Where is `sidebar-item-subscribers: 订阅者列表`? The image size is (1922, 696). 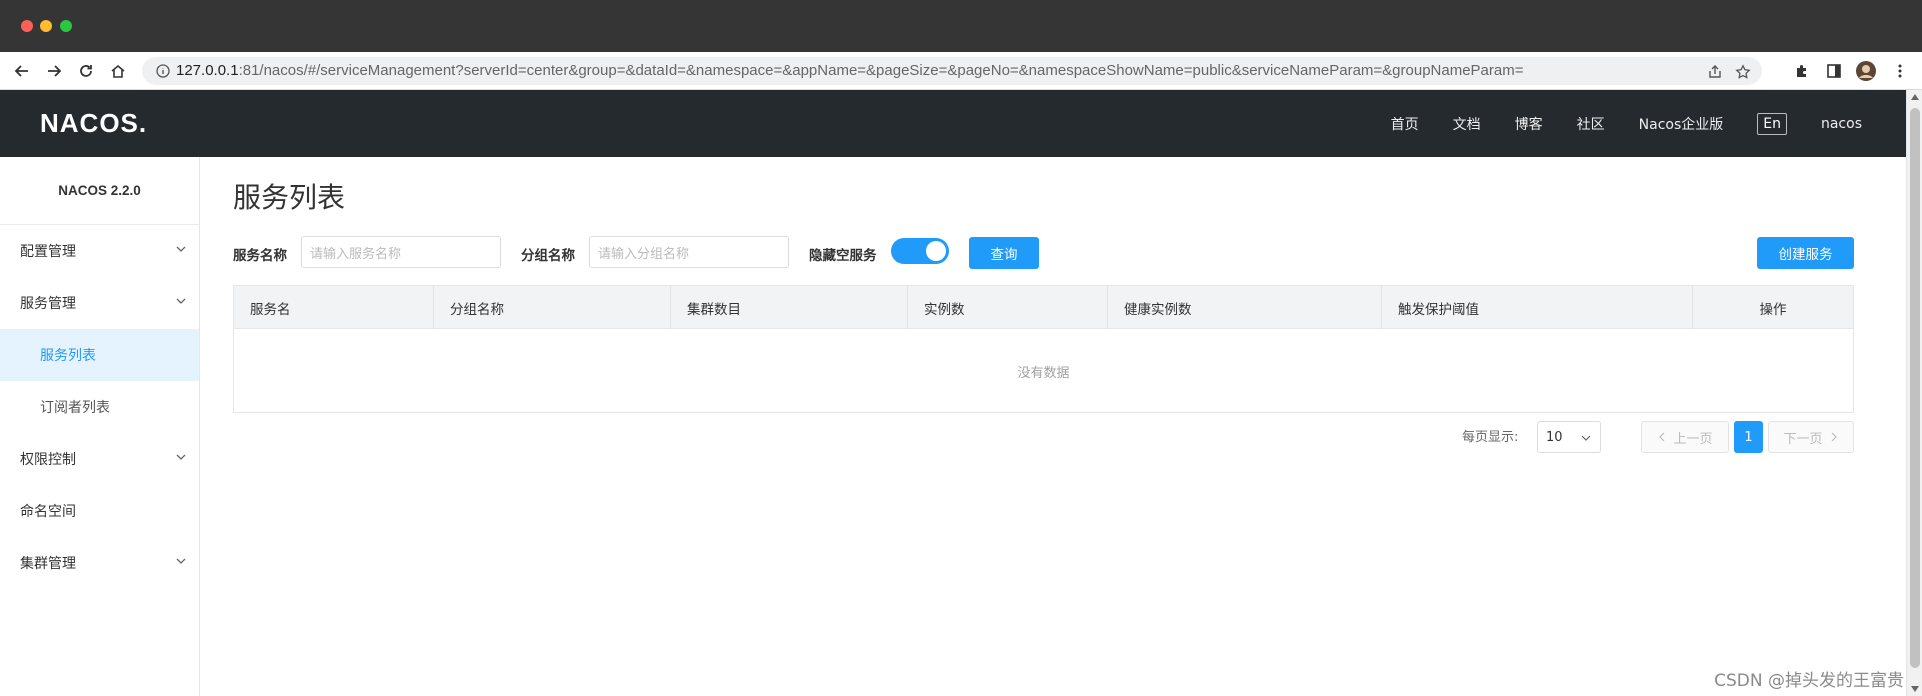 sidebar-item-subscribers: 订阅者列表 is located at coordinates (99, 407).